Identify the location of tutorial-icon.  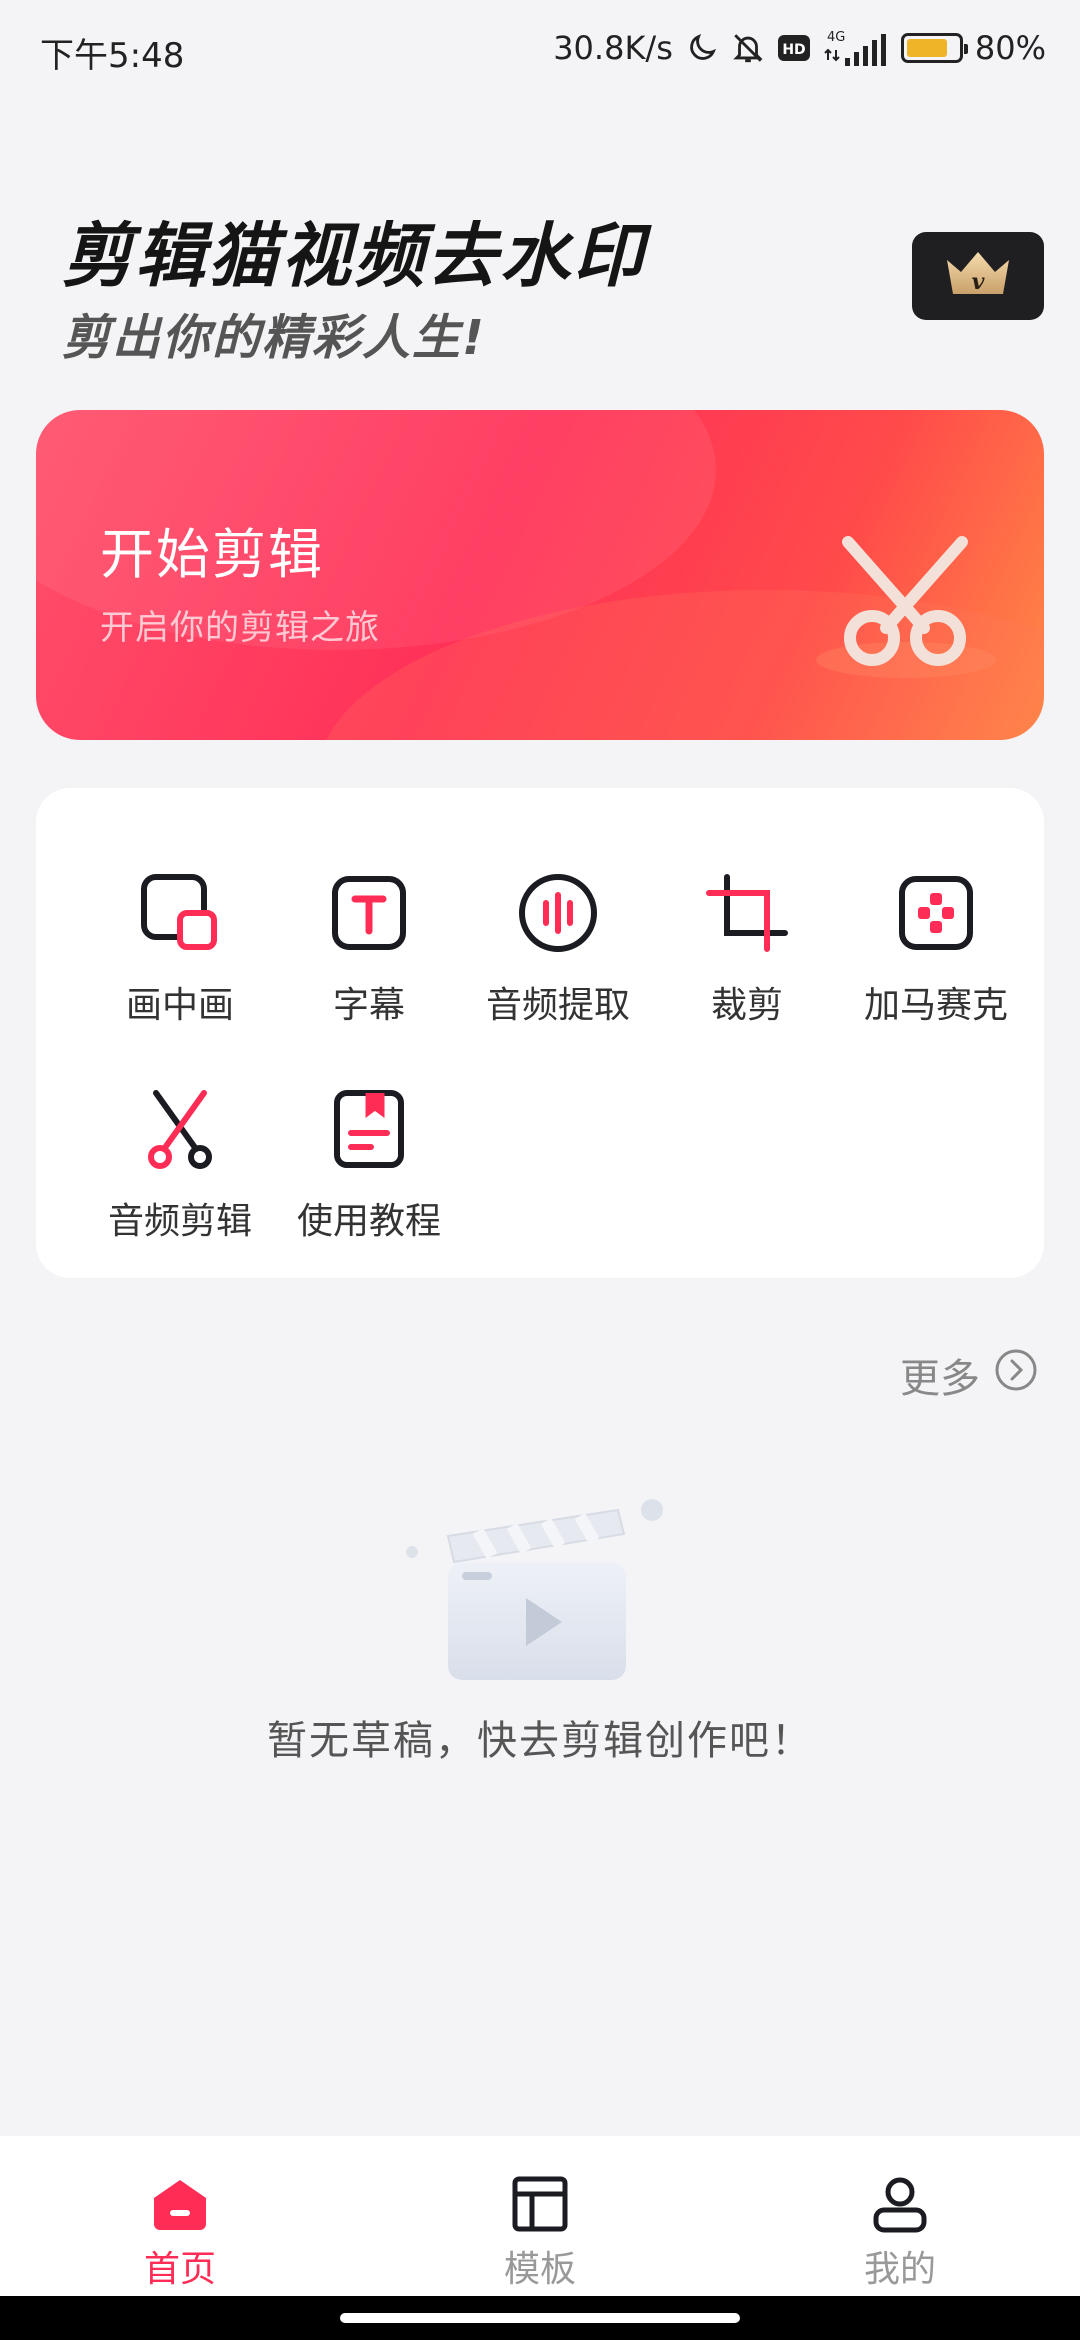
(369, 1129).